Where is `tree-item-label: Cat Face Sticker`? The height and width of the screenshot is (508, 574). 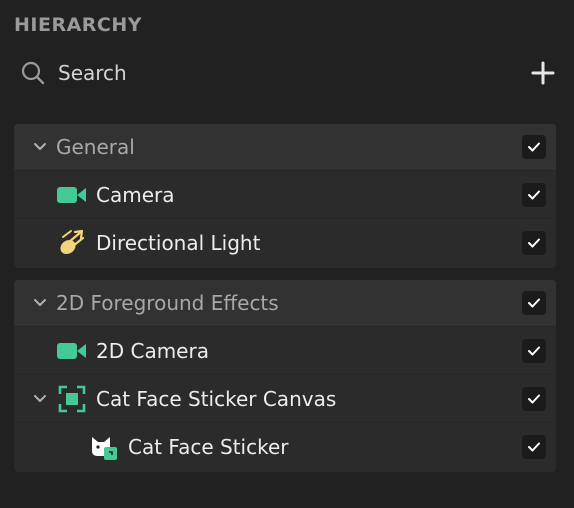 tree-item-label: Cat Face Sticker is located at coordinates (208, 446).